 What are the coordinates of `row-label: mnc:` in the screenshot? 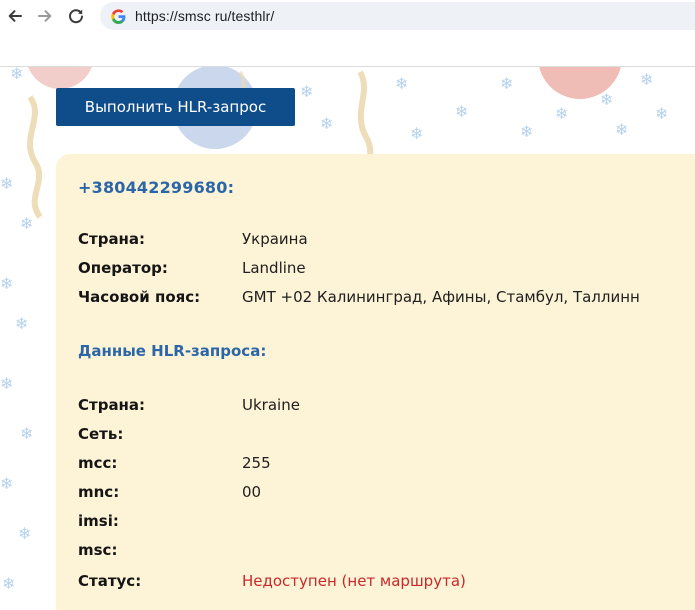 It's located at (99, 492).